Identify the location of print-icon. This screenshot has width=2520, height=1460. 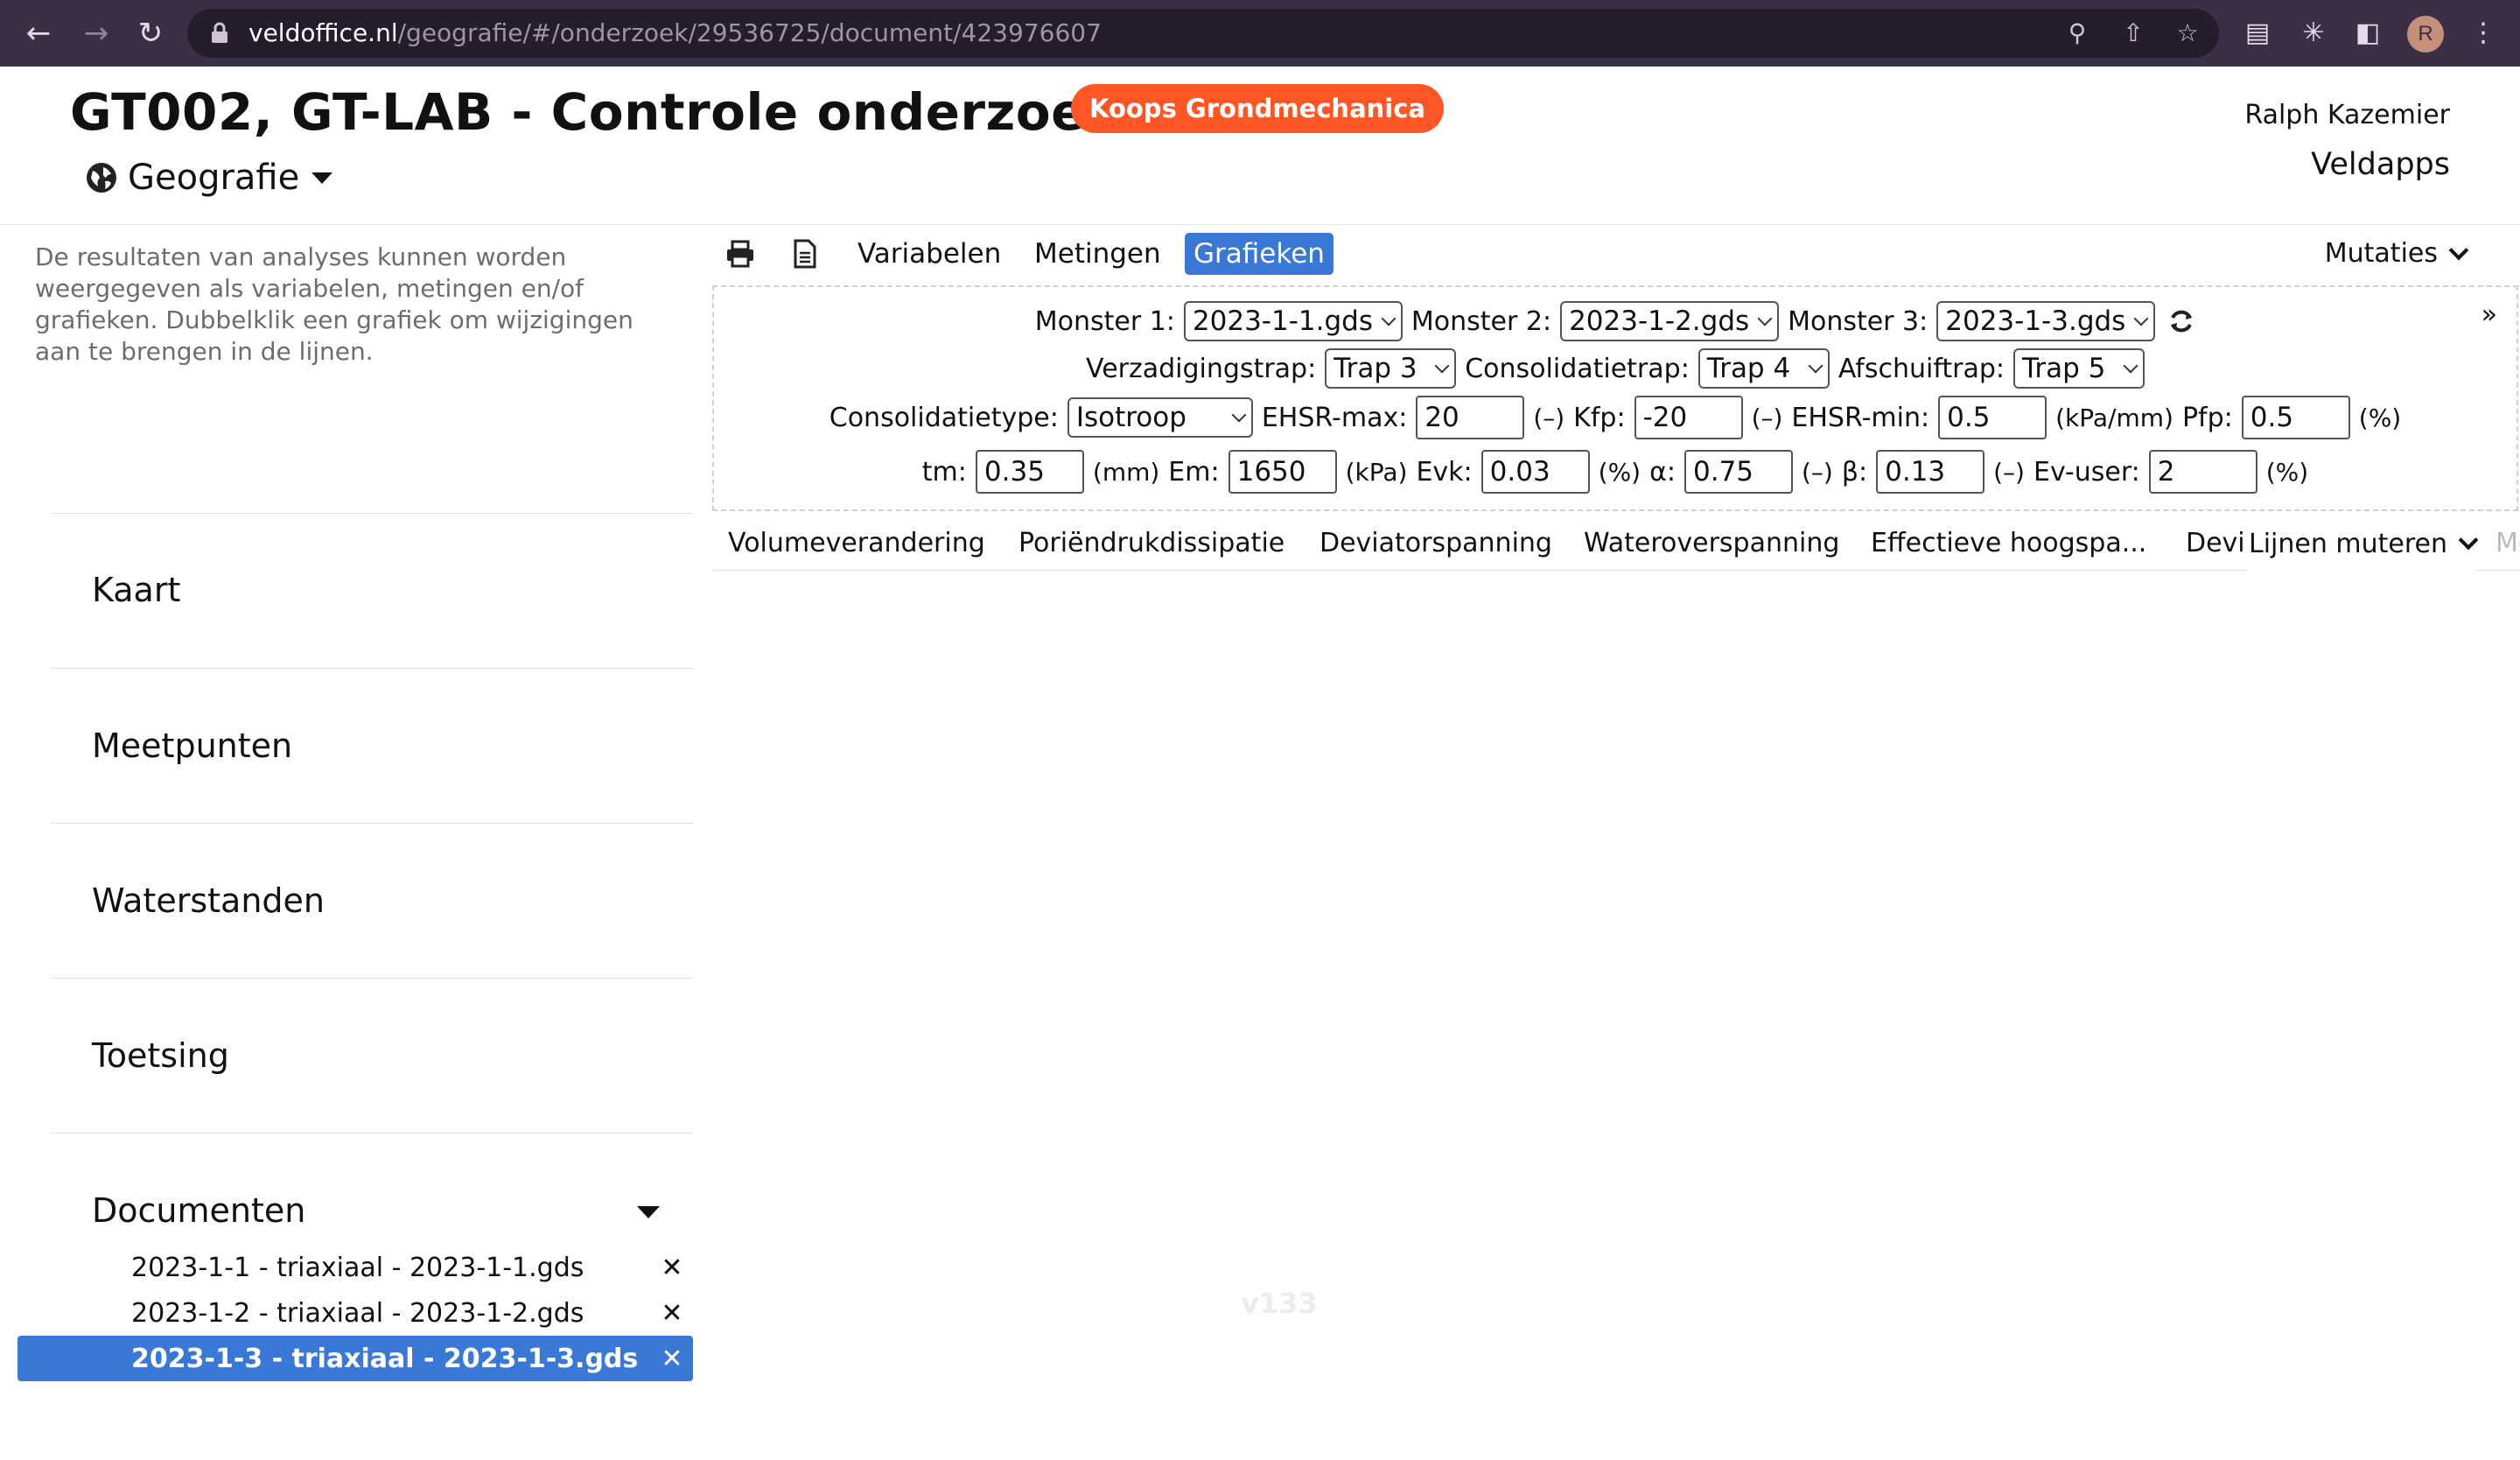
(740, 254).